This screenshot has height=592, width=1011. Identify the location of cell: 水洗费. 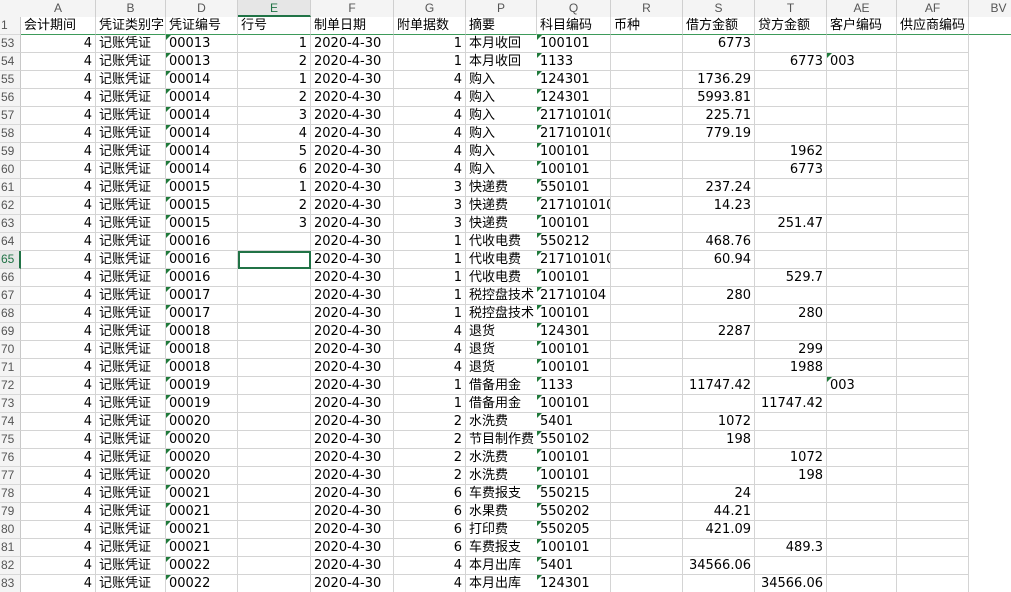
(501, 422).